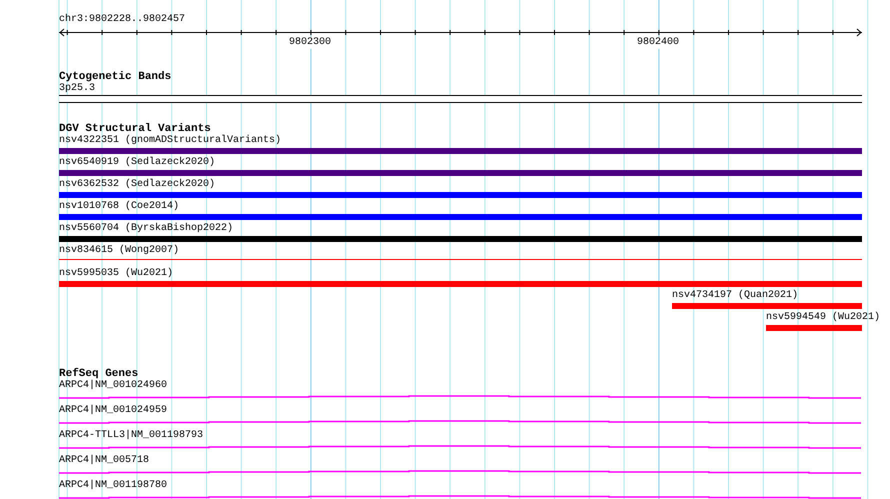 Image resolution: width=890 pixels, height=499 pixels. Describe the element at coordinates (122, 20) in the screenshot. I see `region-label: chr3:9802228..9802457` at that location.